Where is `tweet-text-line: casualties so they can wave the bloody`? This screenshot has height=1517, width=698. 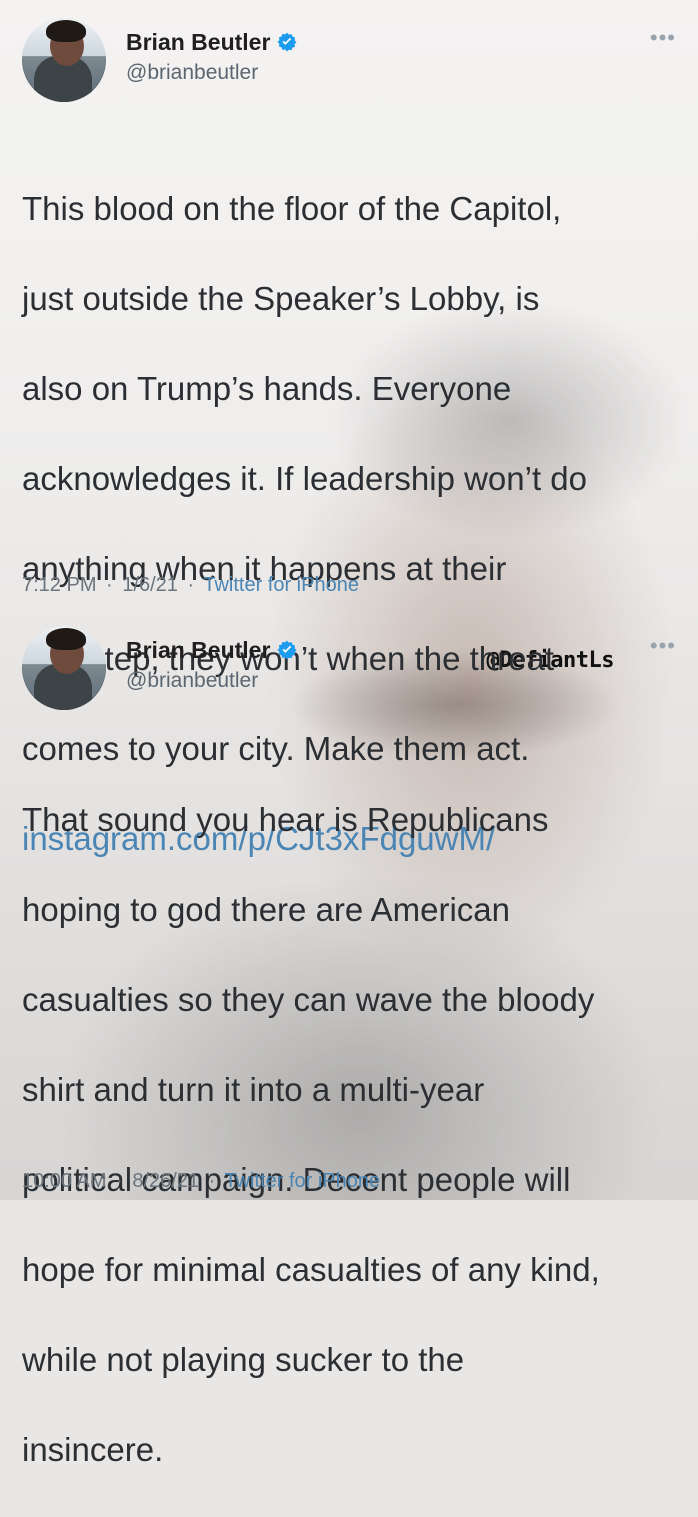 tweet-text-line: casualties so they can wave the bloody is located at coordinates (308, 999).